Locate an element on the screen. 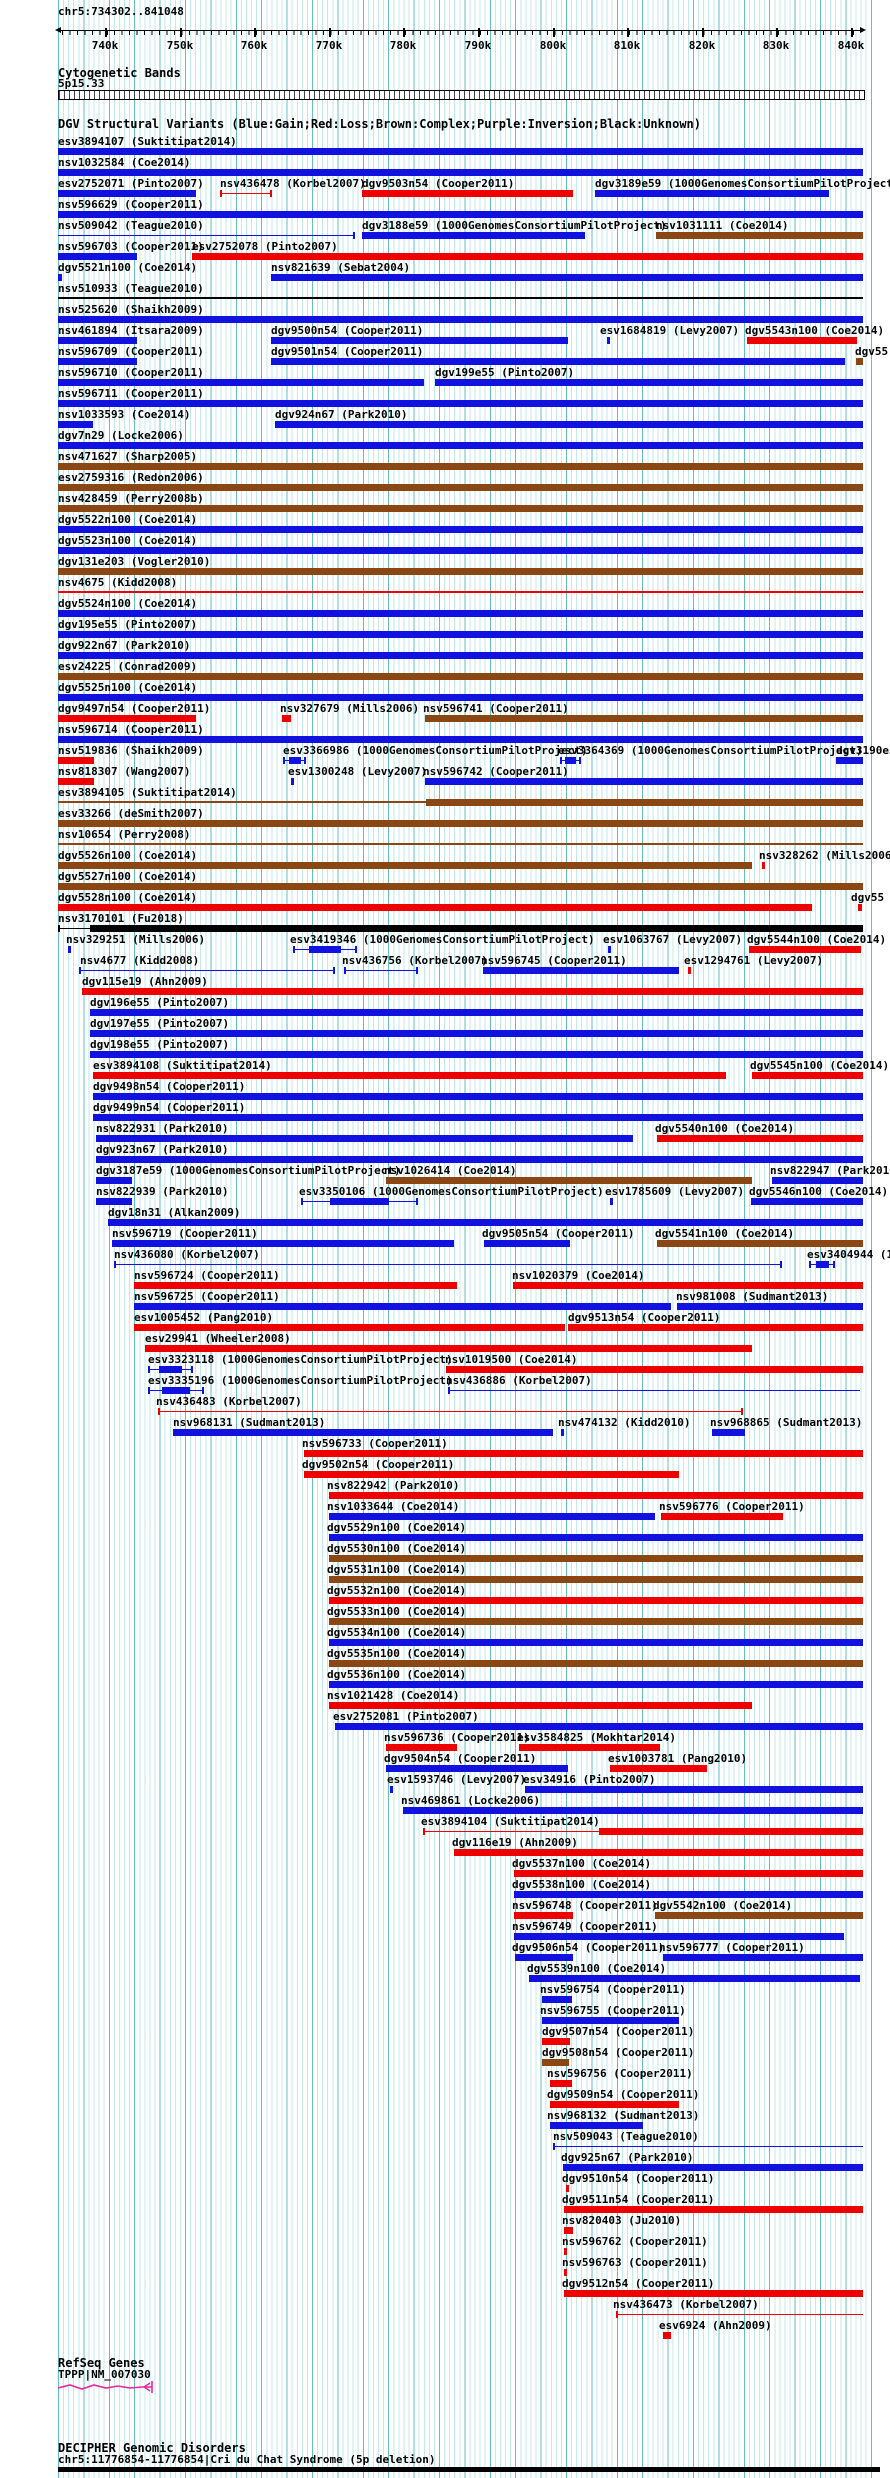 The image size is (890, 2478). decipher-region-bar is located at coordinates (469, 2469).